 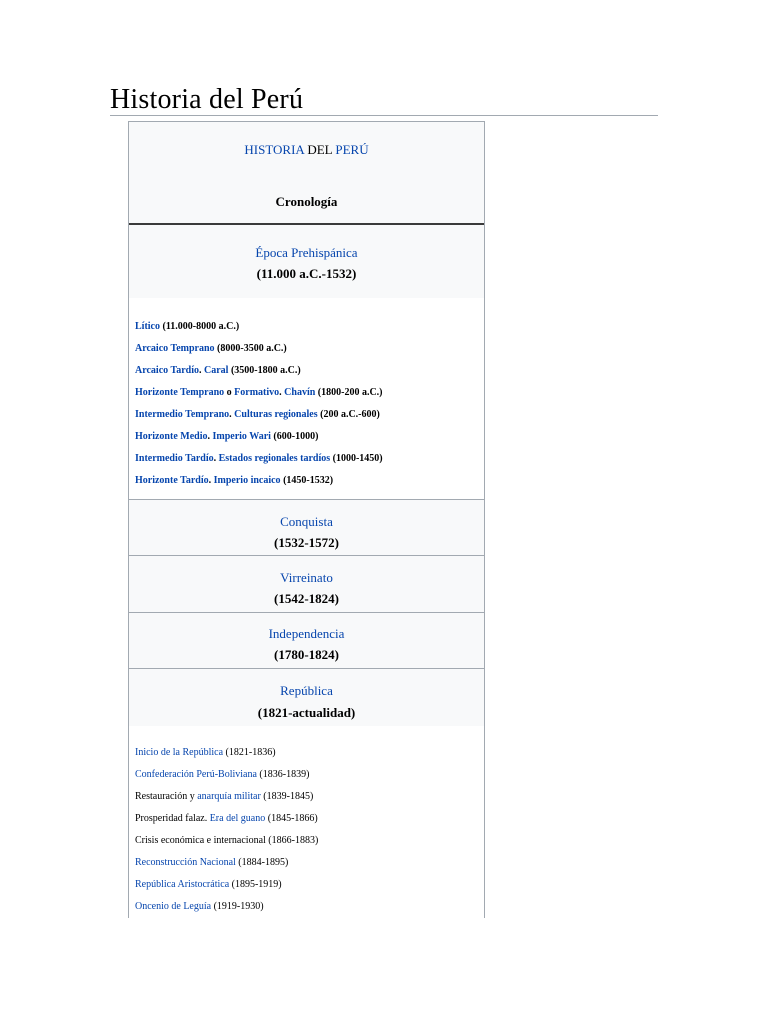 What do you see at coordinates (306, 578) in the screenshot?
I see `section-virreinato-link: Virreinato` at bounding box center [306, 578].